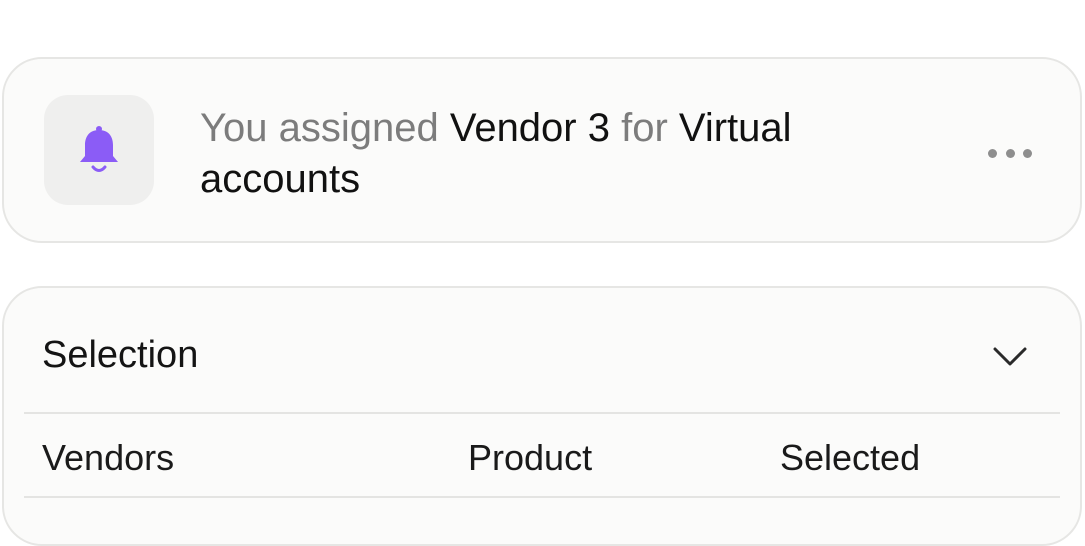  I want to click on notification-icon-box, so click(99, 150).